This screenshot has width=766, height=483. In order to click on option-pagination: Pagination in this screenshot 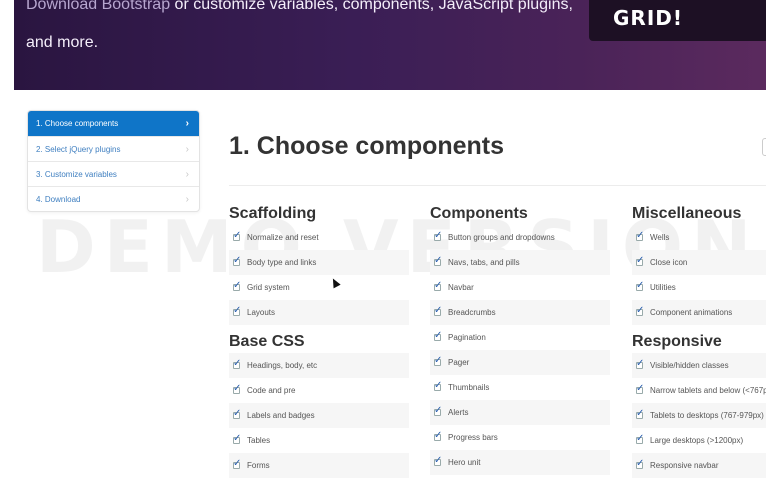, I will do `click(520, 337)`.